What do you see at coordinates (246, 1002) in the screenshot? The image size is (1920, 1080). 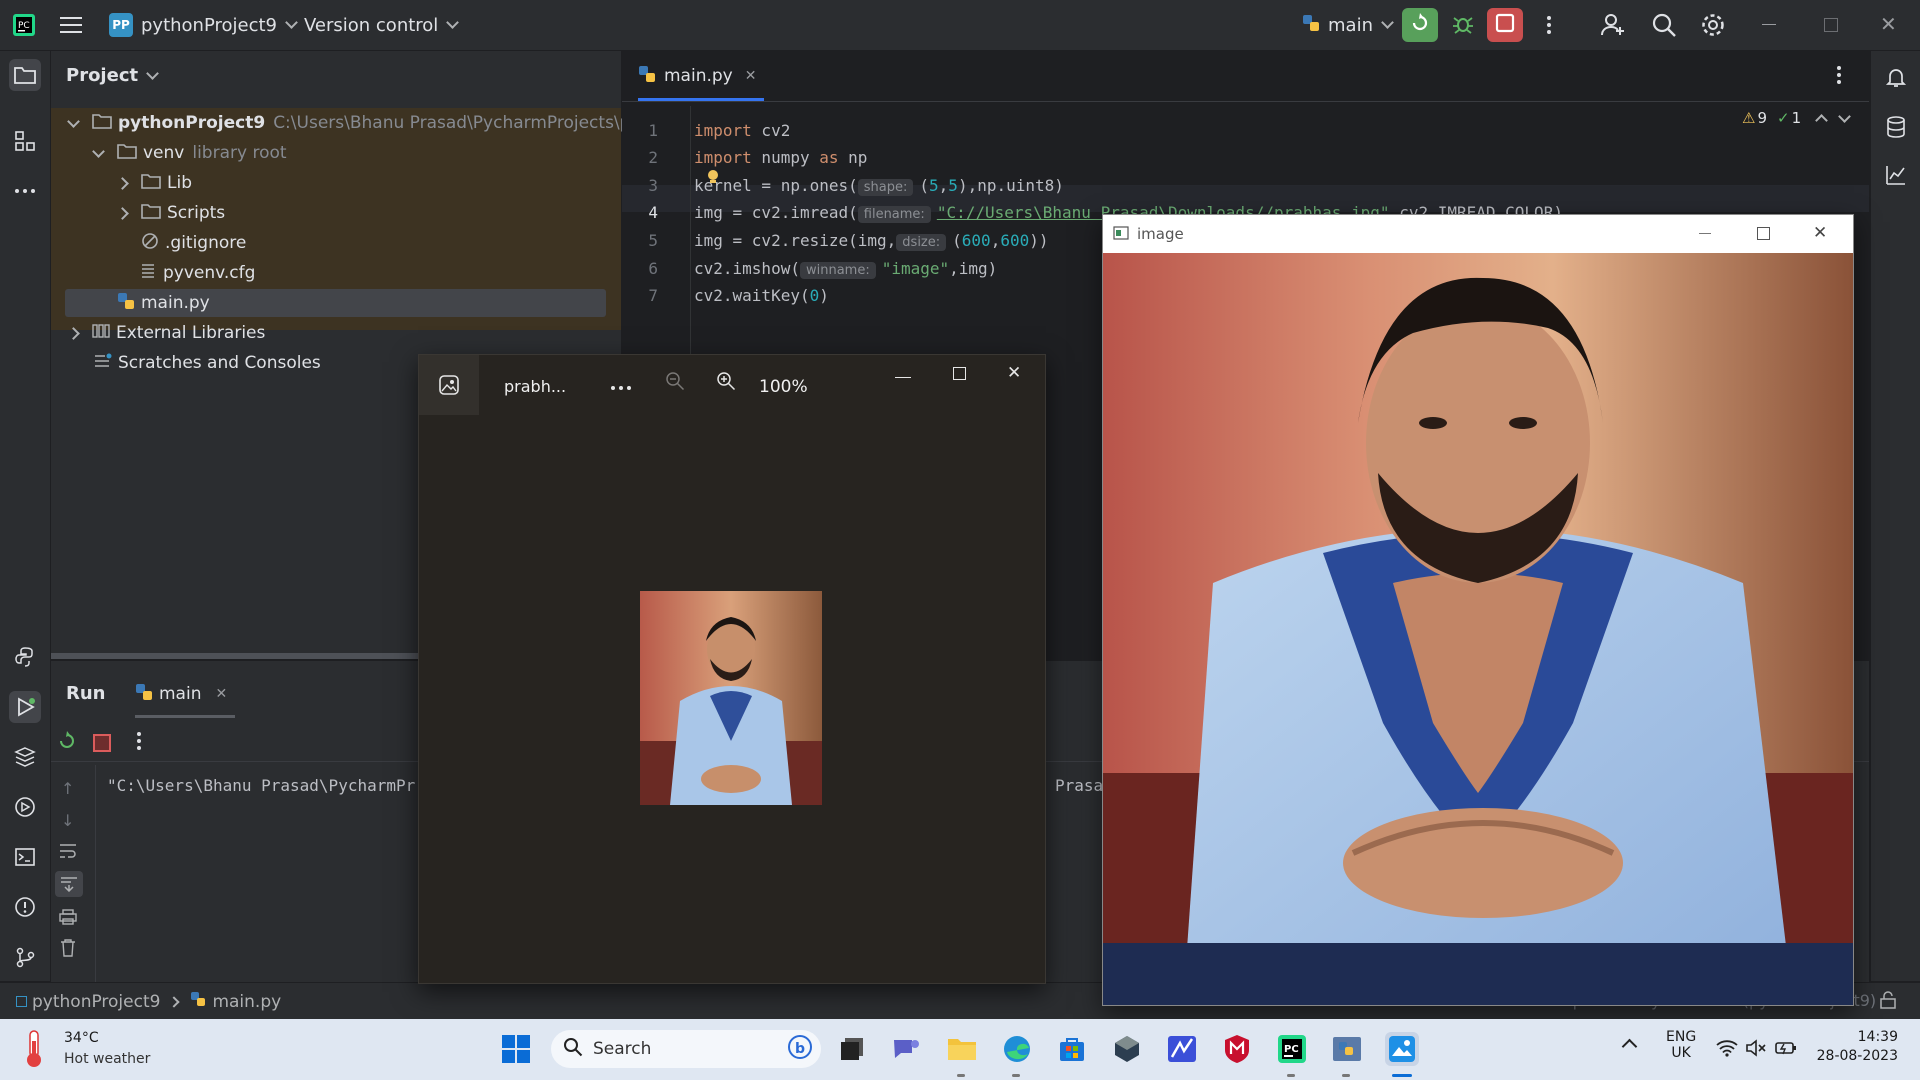 I see `breadcrumb-file: main.py` at bounding box center [246, 1002].